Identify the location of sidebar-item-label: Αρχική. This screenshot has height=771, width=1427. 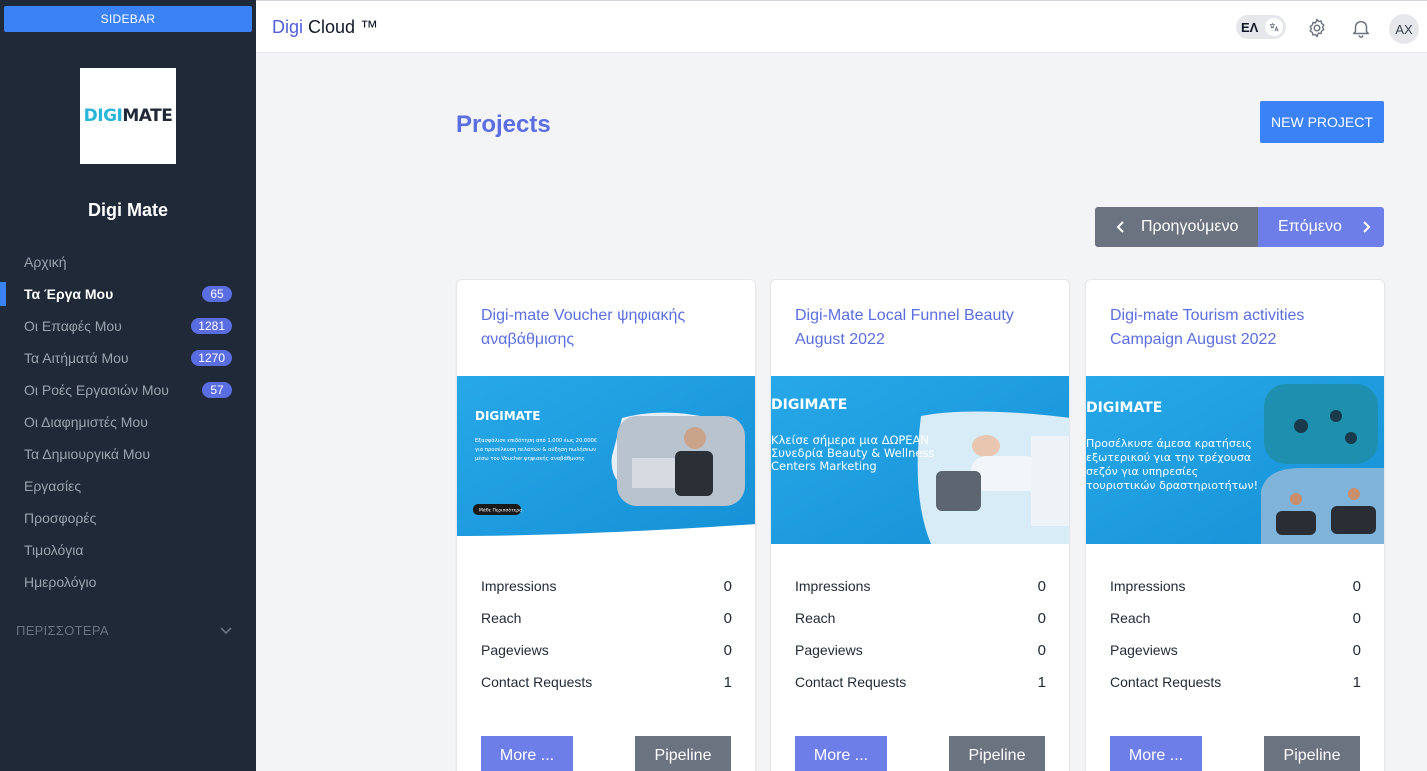
(45, 262).